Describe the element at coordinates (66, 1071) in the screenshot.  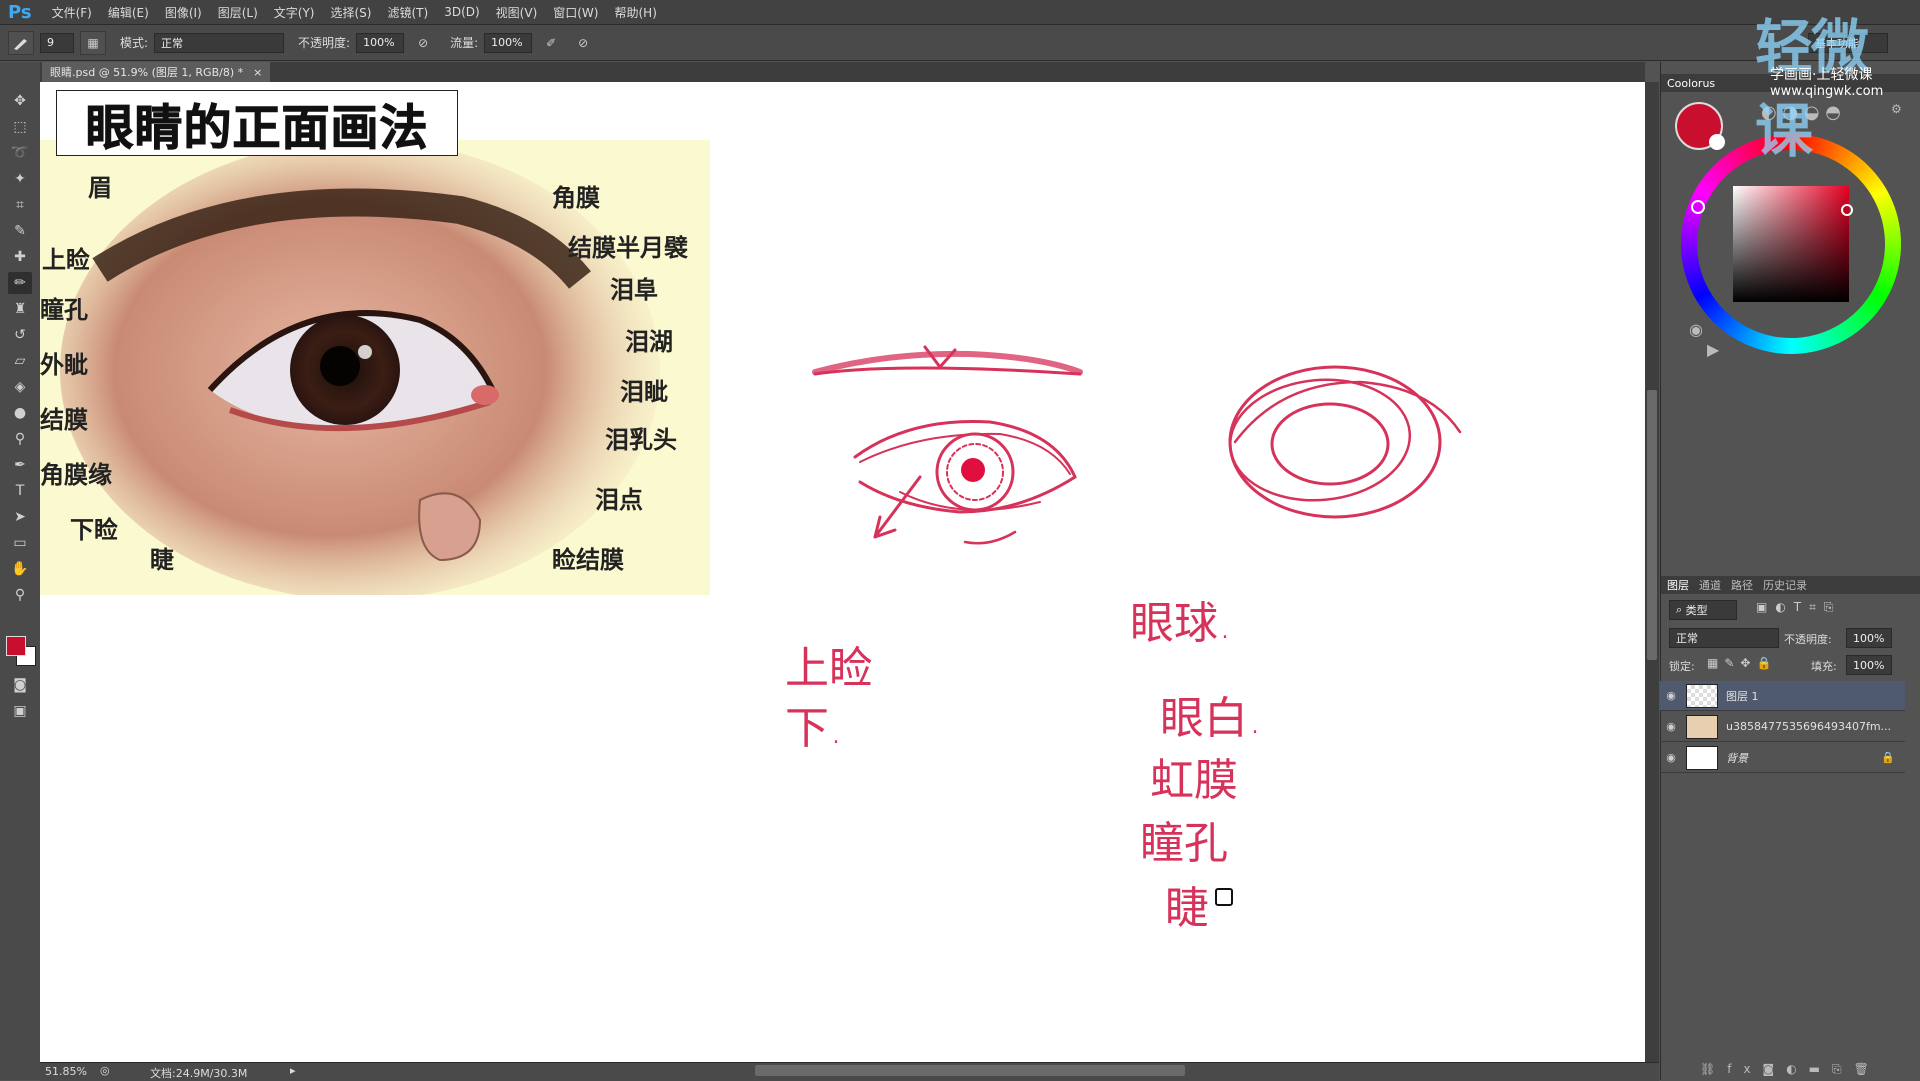
I see `zoom-level: 51.85%` at that location.